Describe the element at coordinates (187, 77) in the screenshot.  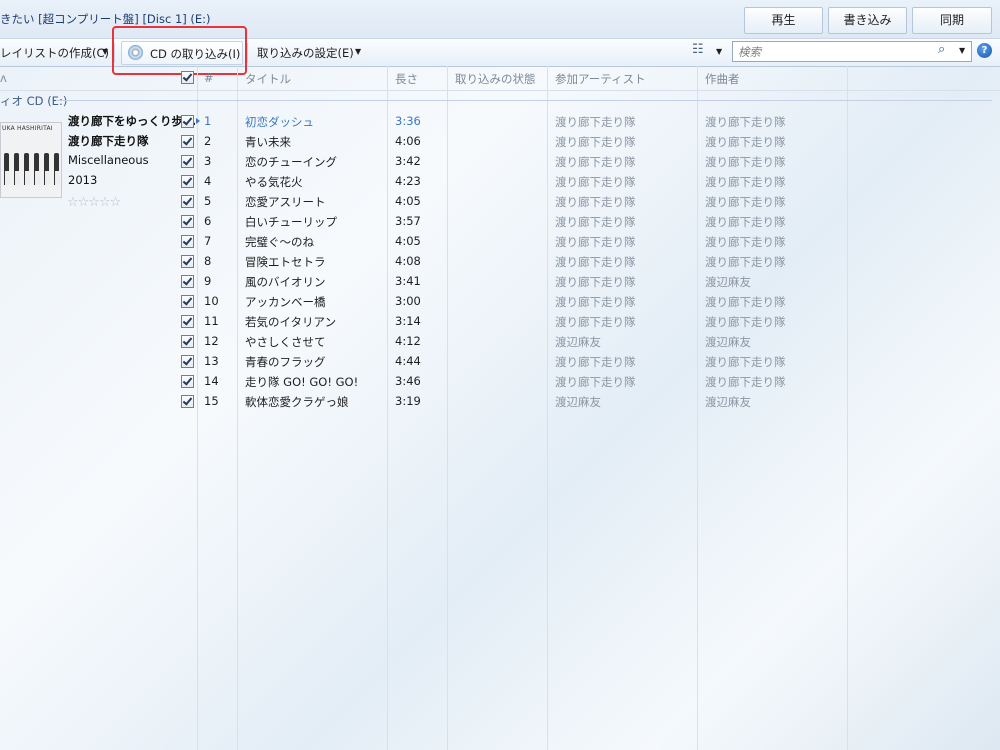
I see `select-all-checkbox` at that location.